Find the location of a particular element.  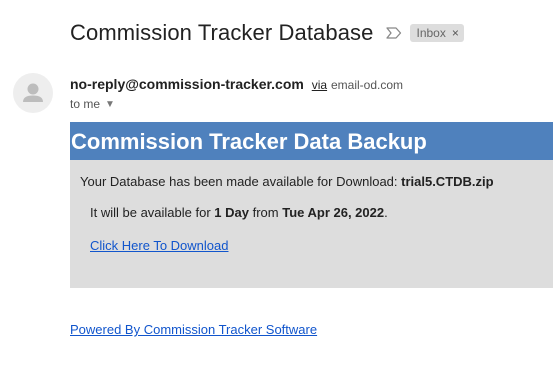

important-marker-icon is located at coordinates (394, 33).